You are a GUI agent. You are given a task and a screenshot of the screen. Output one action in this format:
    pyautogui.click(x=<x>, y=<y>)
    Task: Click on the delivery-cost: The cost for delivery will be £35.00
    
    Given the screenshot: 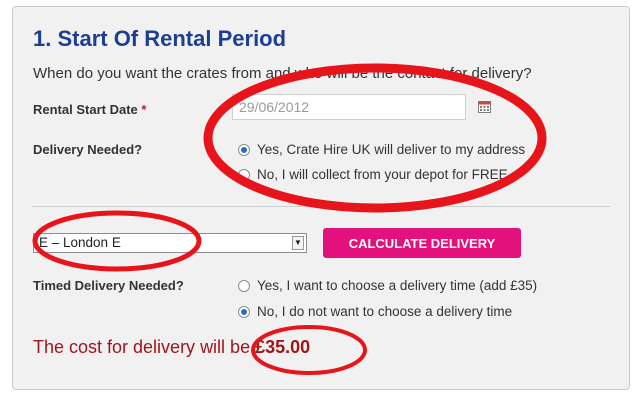 What is the action you would take?
    pyautogui.click(x=171, y=347)
    